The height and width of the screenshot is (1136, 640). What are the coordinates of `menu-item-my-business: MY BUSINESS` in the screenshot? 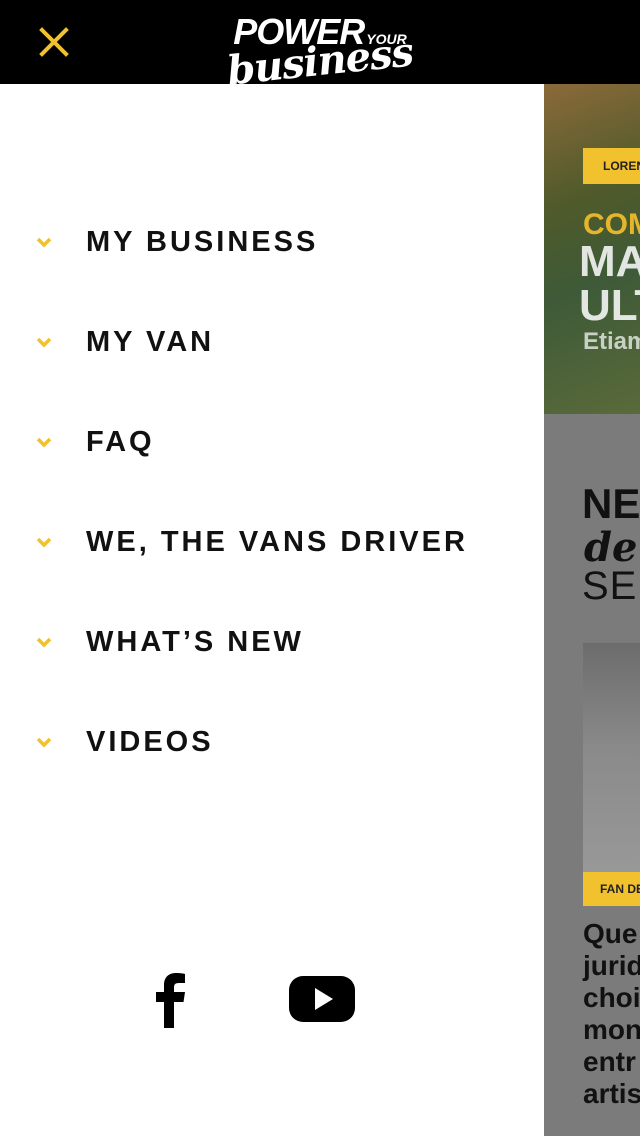 It's located at (272, 242).